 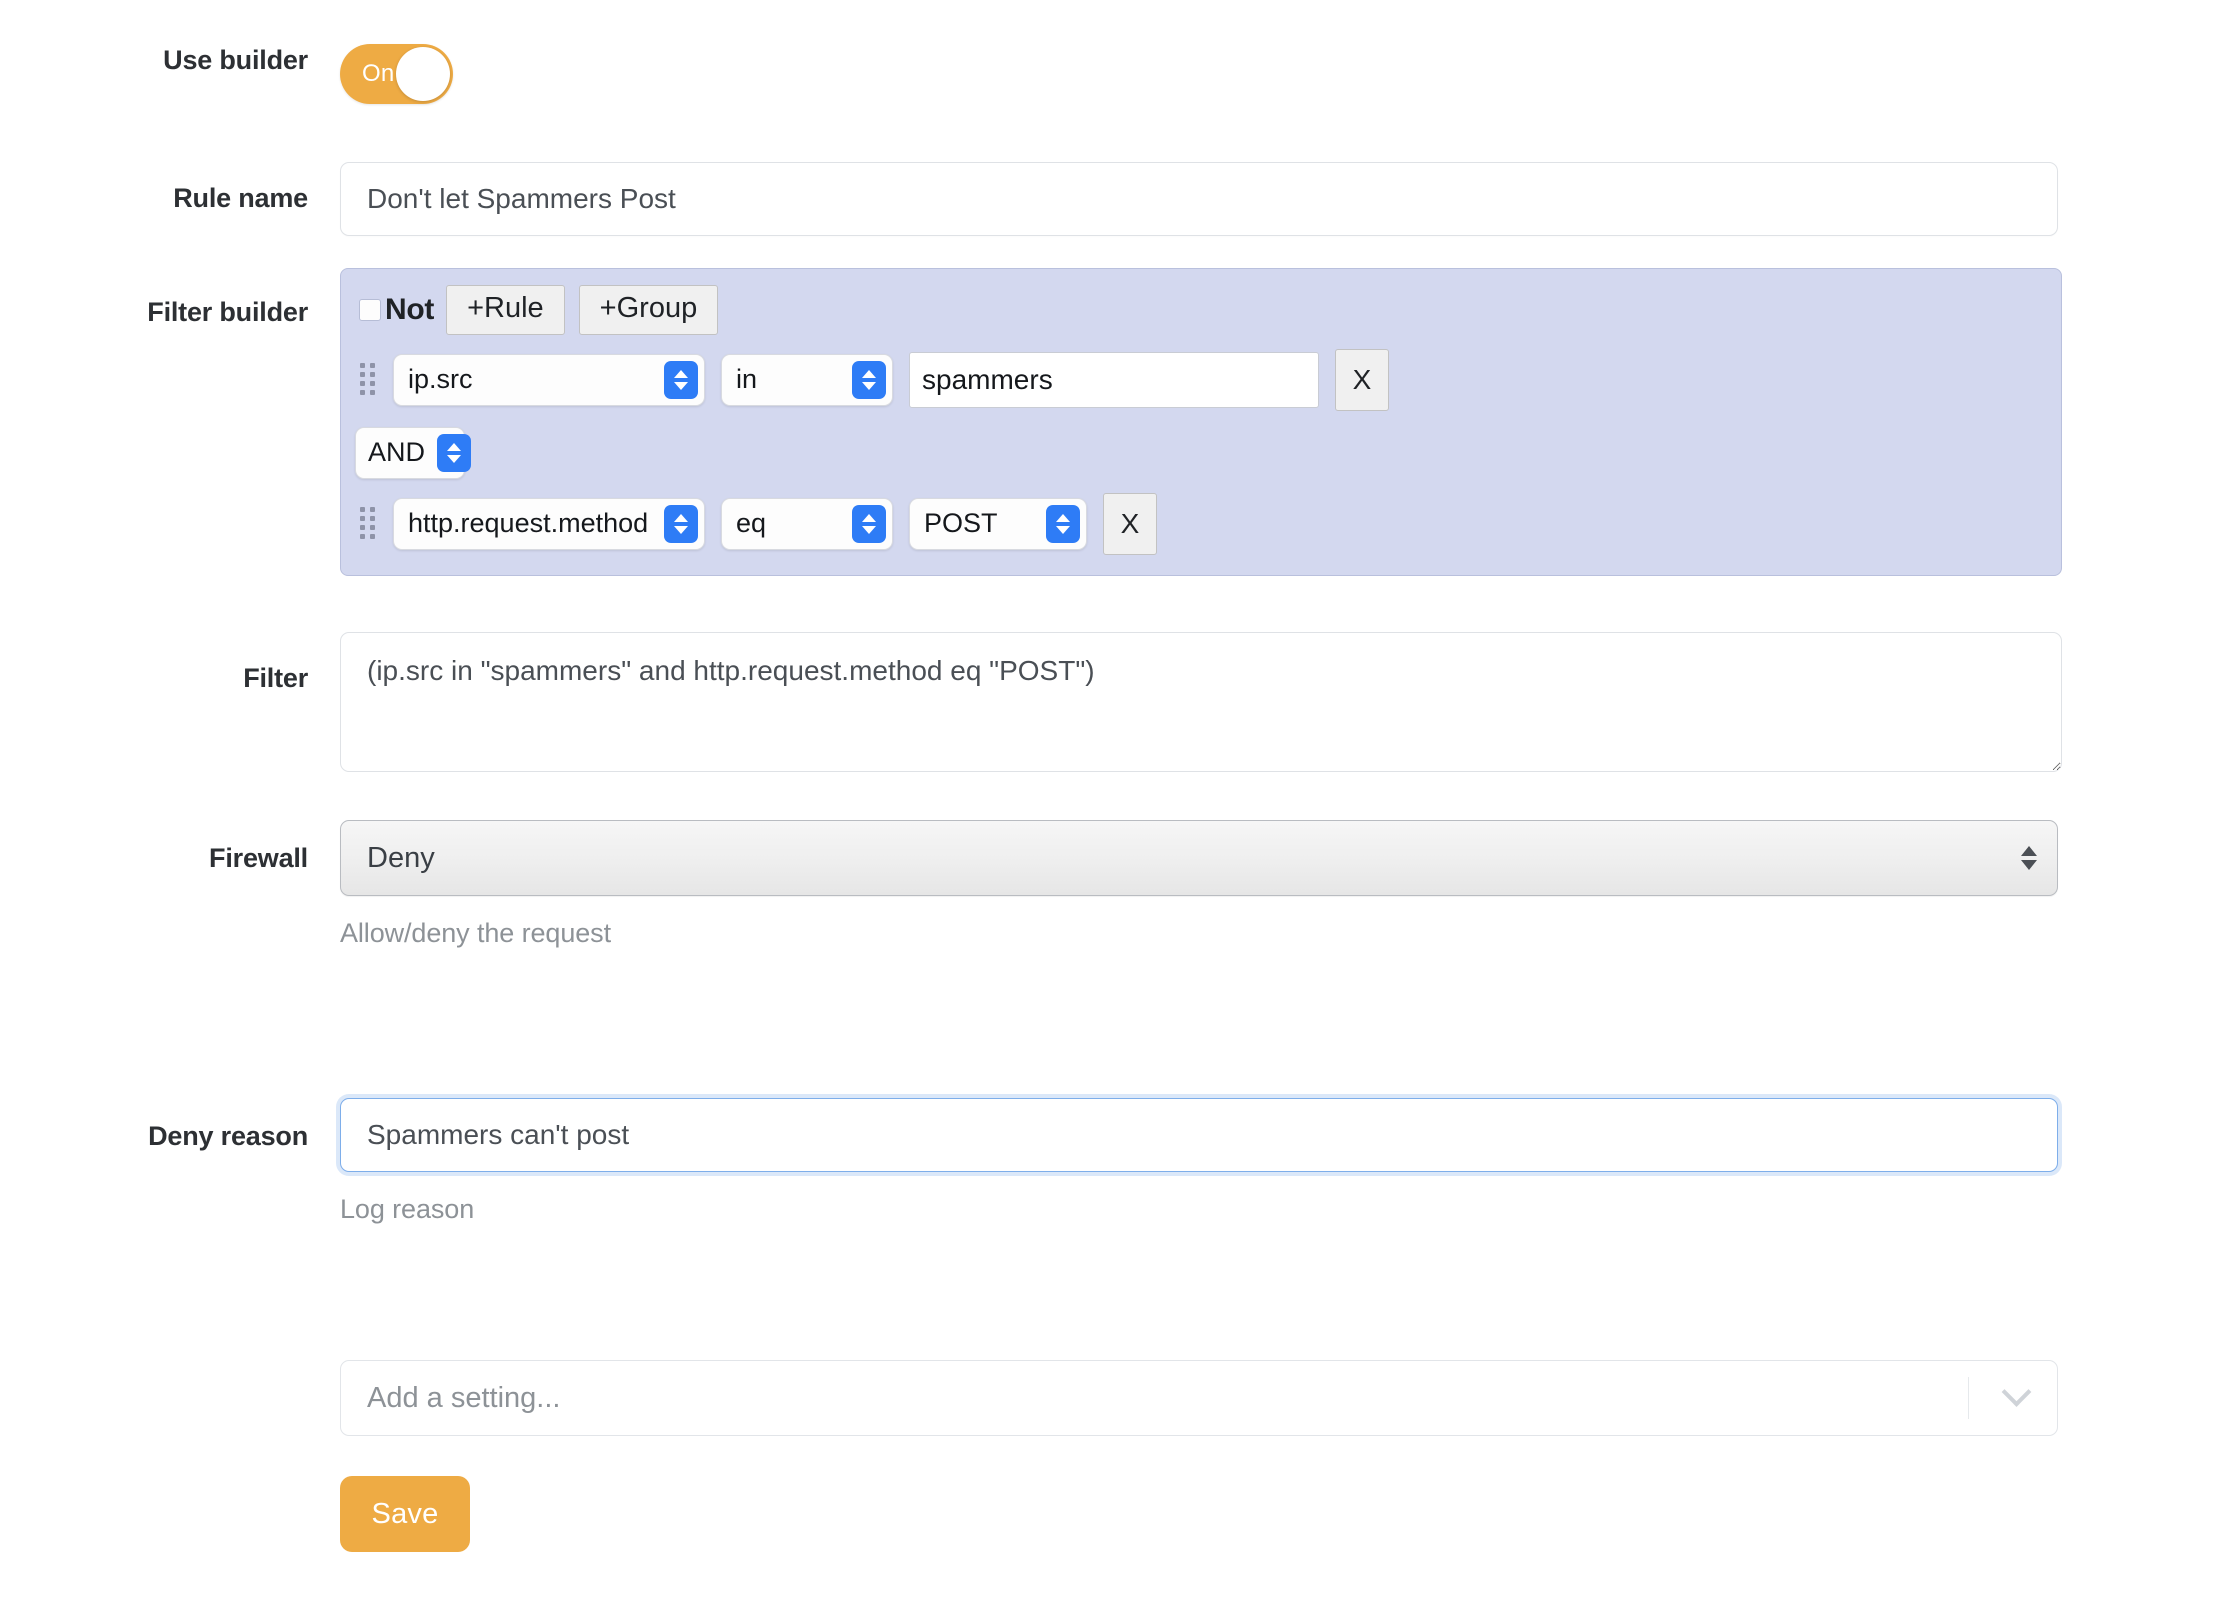 What do you see at coordinates (751, 523) in the screenshot?
I see `rule-operator-value: eq` at bounding box center [751, 523].